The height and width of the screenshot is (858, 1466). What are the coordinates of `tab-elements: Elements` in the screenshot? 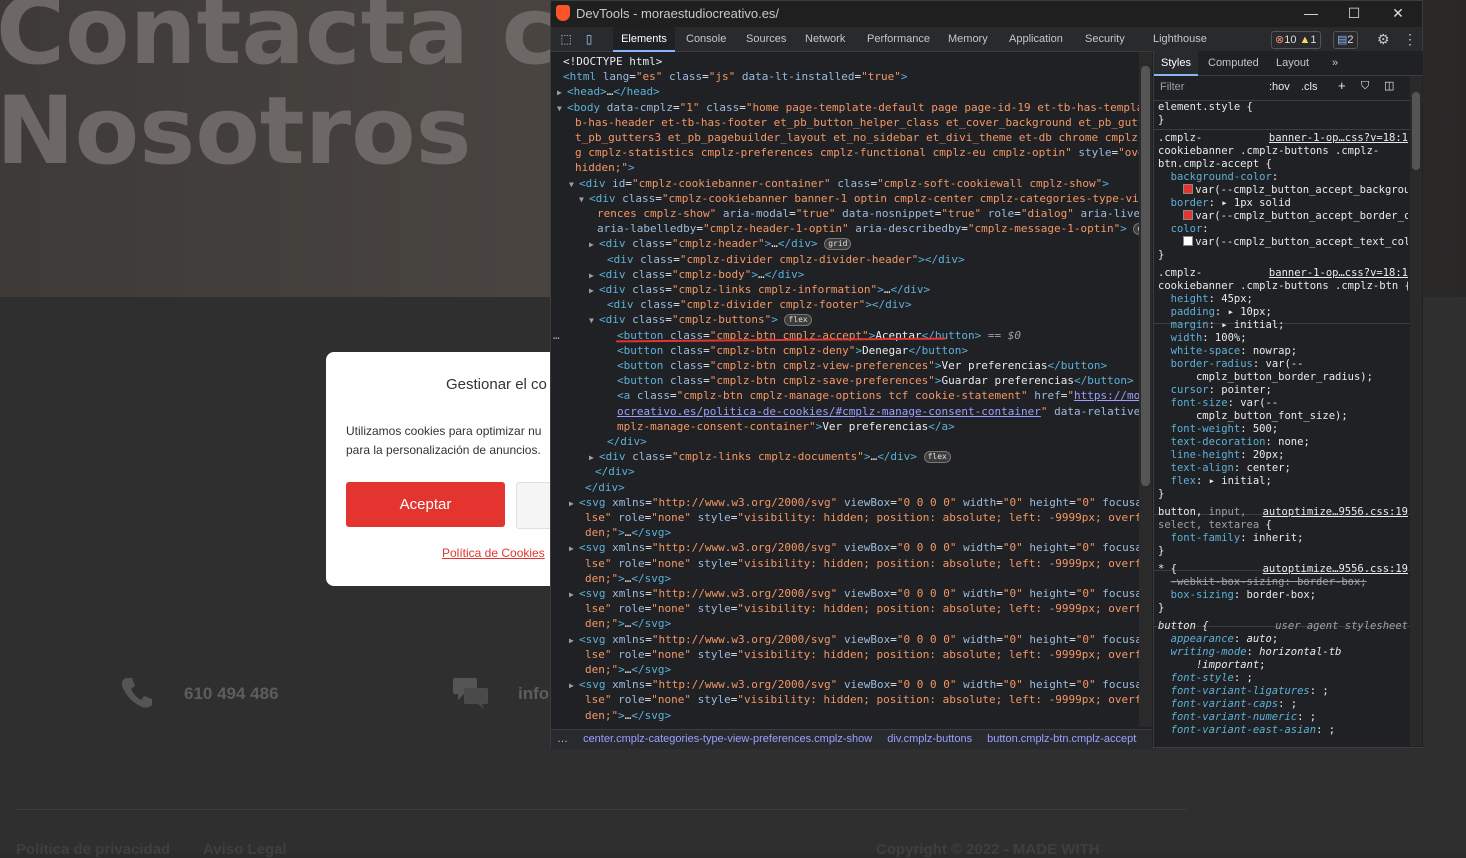 It's located at (644, 39).